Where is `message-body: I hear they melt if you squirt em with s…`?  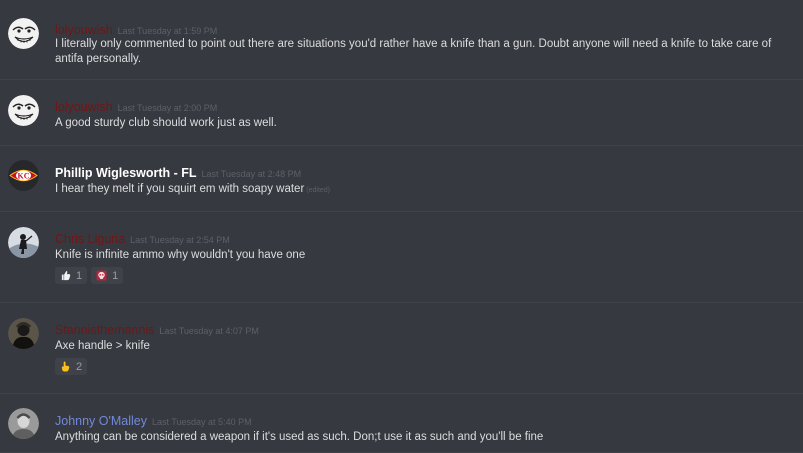 message-body: I hear they melt if you squirt em with s… is located at coordinates (180, 189).